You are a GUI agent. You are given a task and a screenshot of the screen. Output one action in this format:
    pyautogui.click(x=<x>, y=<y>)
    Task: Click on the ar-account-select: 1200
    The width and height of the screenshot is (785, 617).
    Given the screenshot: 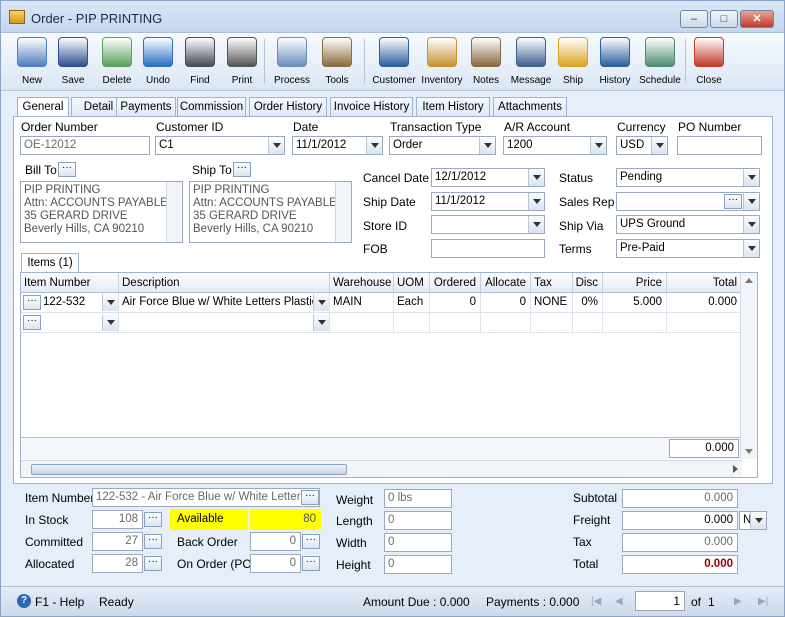 What is the action you would take?
    pyautogui.click(x=555, y=145)
    